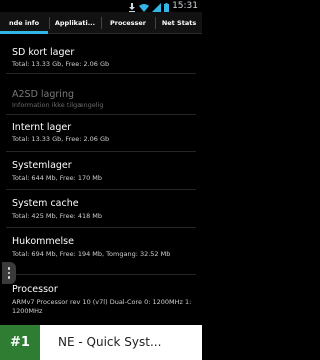 This screenshot has width=320, height=360. What do you see at coordinates (43, 52) in the screenshot?
I see `item-title: SD kort lager` at bounding box center [43, 52].